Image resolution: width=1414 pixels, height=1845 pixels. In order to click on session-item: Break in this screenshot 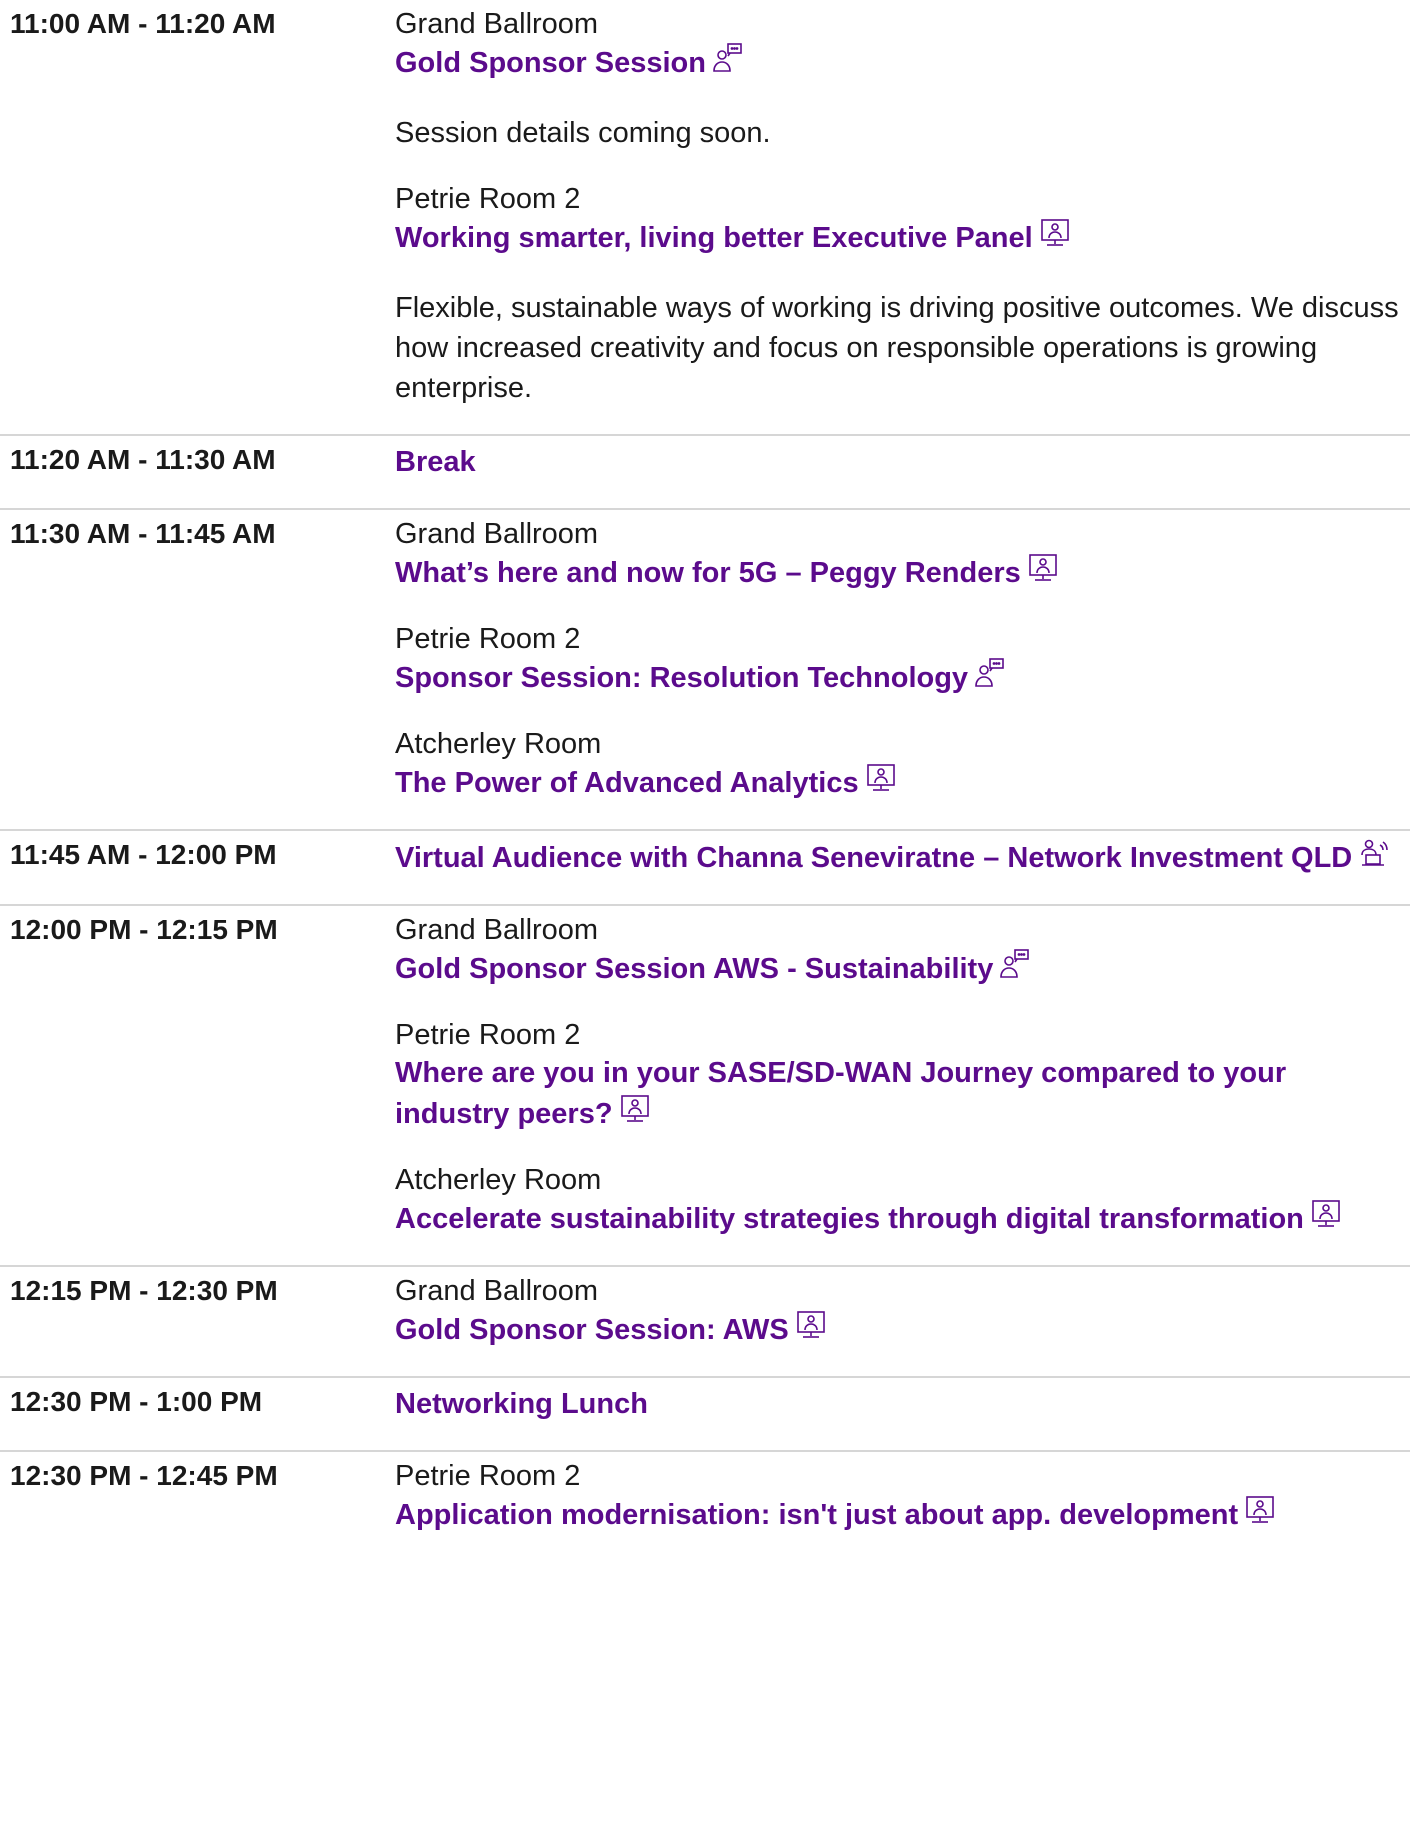, I will do `click(898, 462)`.